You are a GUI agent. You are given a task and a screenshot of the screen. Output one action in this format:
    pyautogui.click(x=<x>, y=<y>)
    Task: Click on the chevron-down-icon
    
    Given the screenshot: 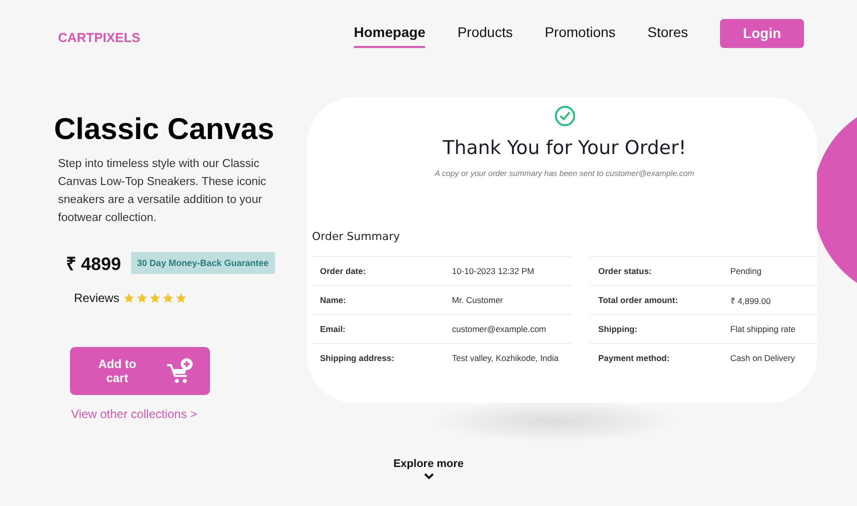 What is the action you would take?
    pyautogui.click(x=429, y=476)
    